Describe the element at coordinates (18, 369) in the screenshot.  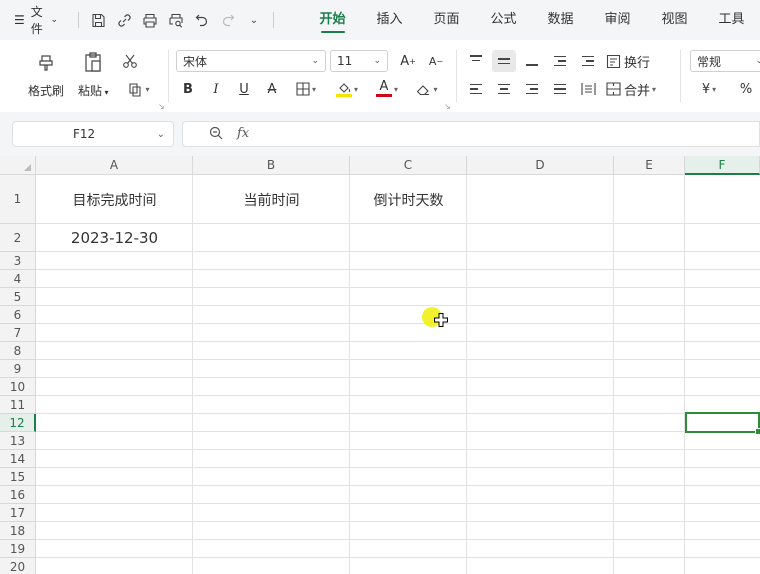
I see `row-header-9: 9` at that location.